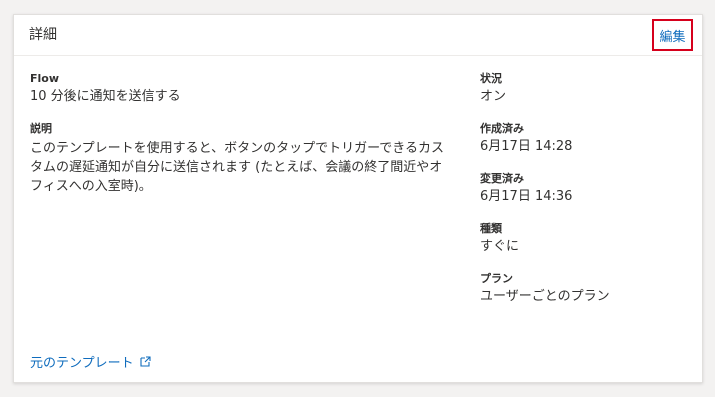  Describe the element at coordinates (526, 146) in the screenshot. I see `created-value: 6月17日 14:28` at that location.